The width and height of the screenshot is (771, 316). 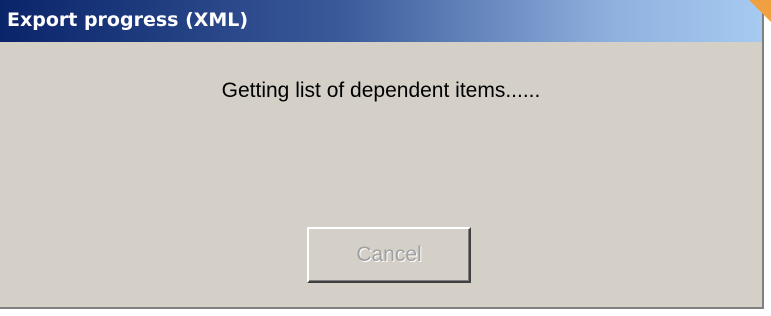 What do you see at coordinates (128, 20) in the screenshot?
I see `dialog-title: Export progress (XML)` at bounding box center [128, 20].